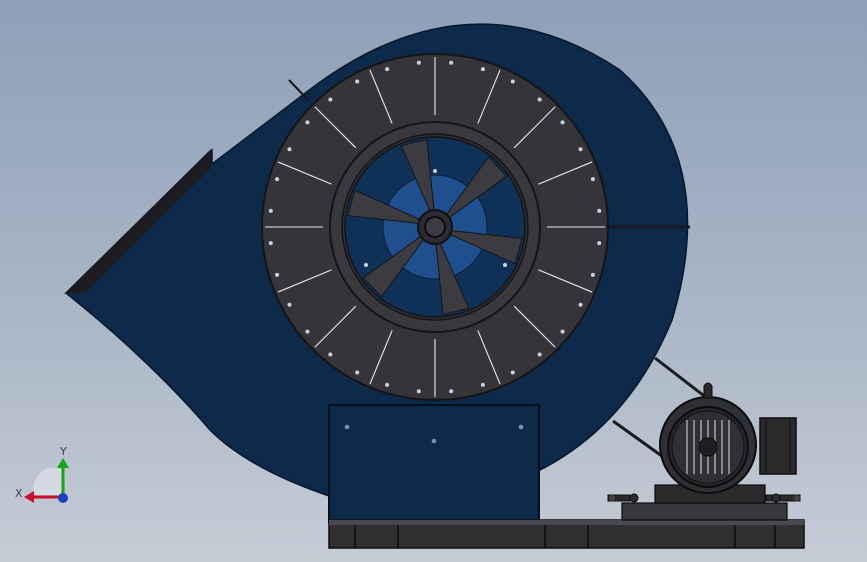  I want to click on terminal-box, so click(778, 446).